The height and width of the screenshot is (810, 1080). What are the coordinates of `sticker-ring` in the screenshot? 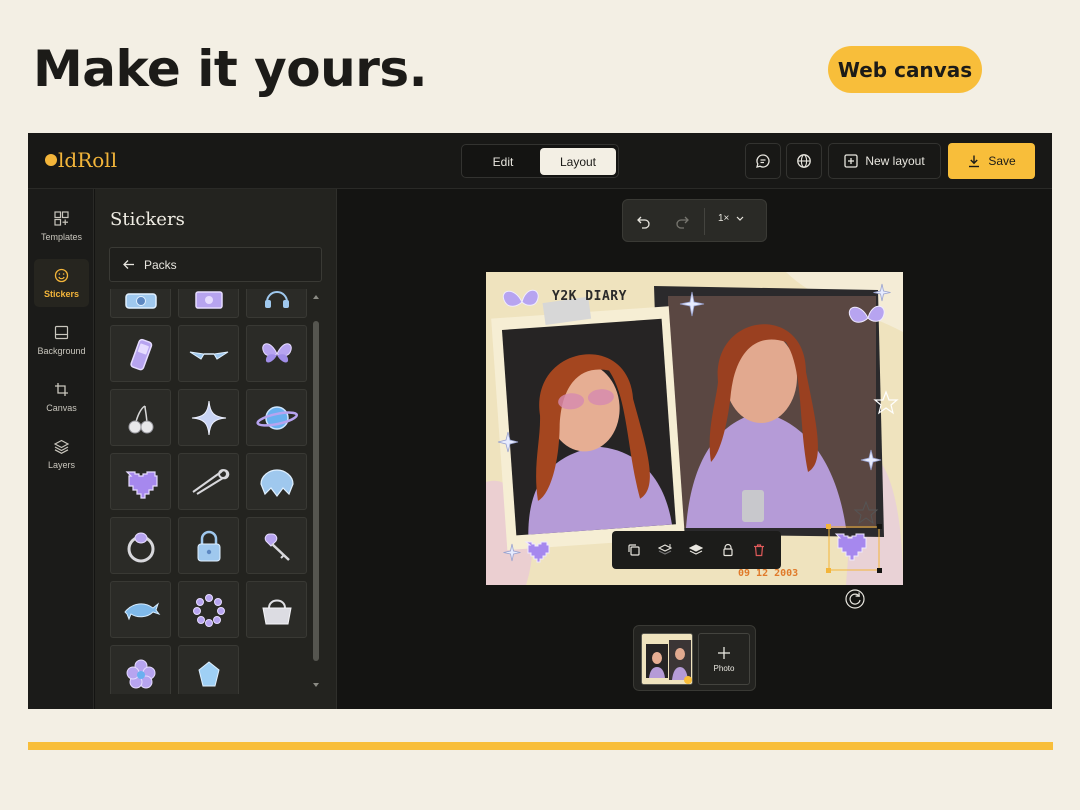 It's located at (140, 545).